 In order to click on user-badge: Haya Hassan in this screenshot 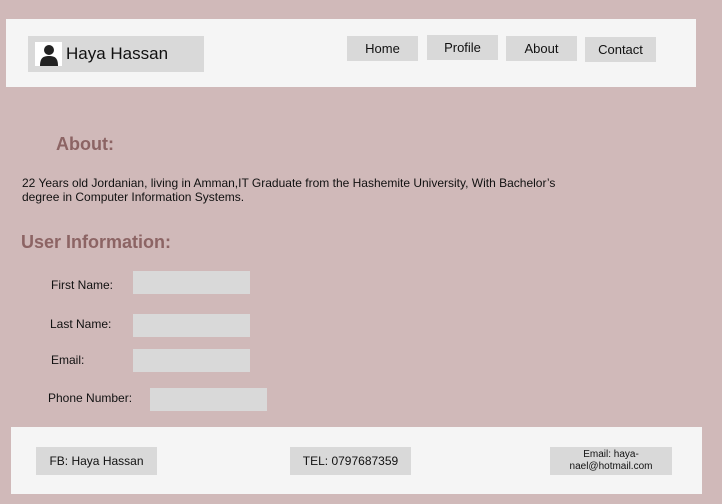, I will do `click(116, 54)`.